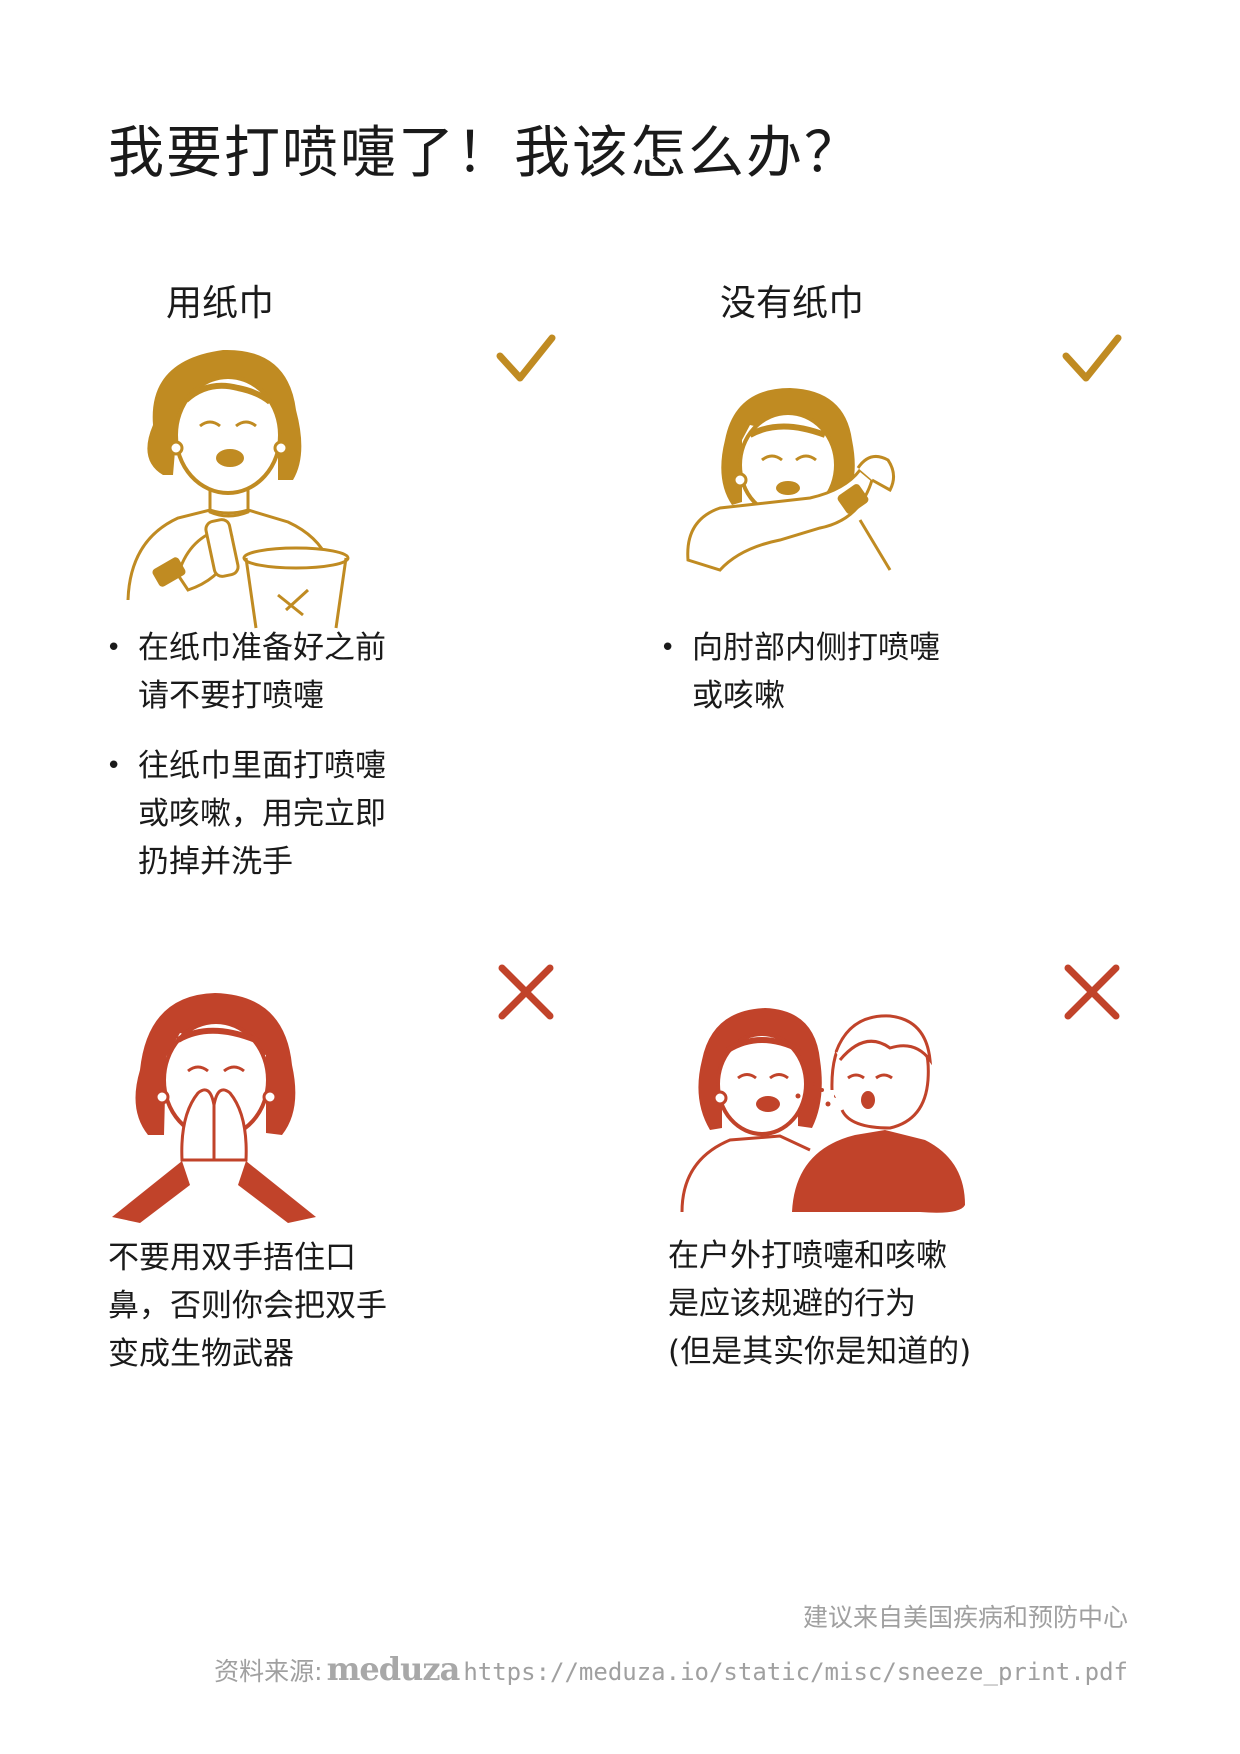  What do you see at coordinates (822, 1110) in the screenshot?
I see `illustration-sneeze-at-person` at bounding box center [822, 1110].